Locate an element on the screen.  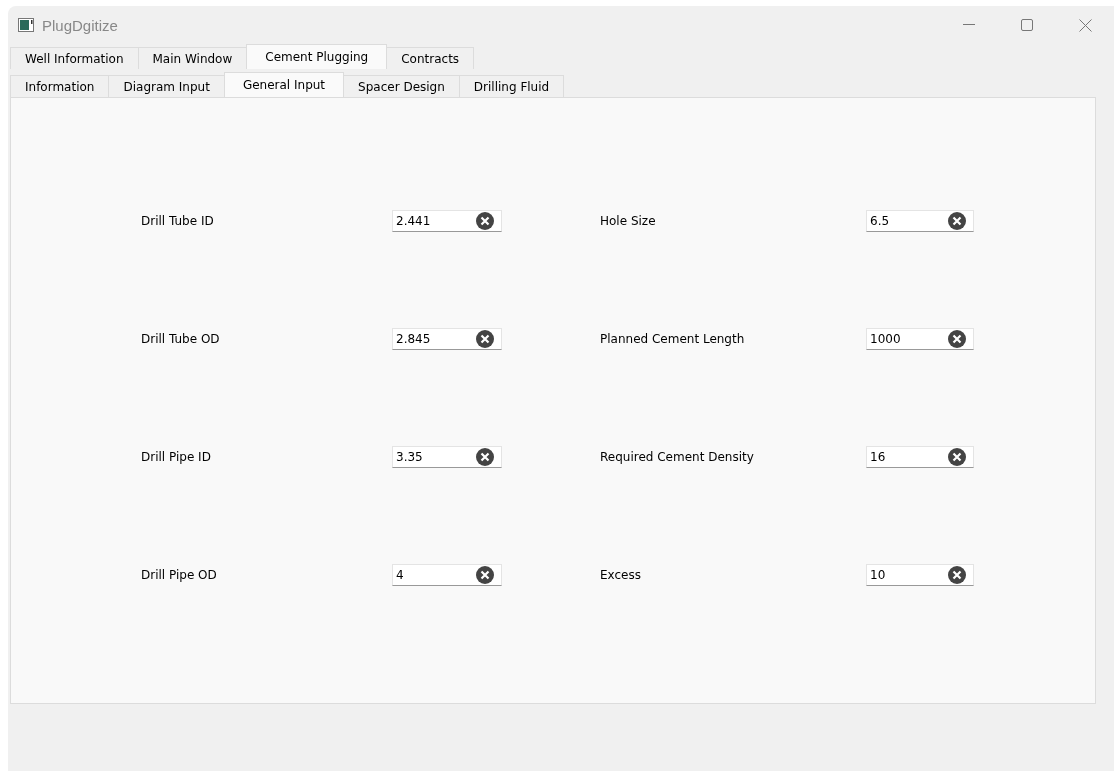
input-field: 10 is located at coordinates (920, 575).